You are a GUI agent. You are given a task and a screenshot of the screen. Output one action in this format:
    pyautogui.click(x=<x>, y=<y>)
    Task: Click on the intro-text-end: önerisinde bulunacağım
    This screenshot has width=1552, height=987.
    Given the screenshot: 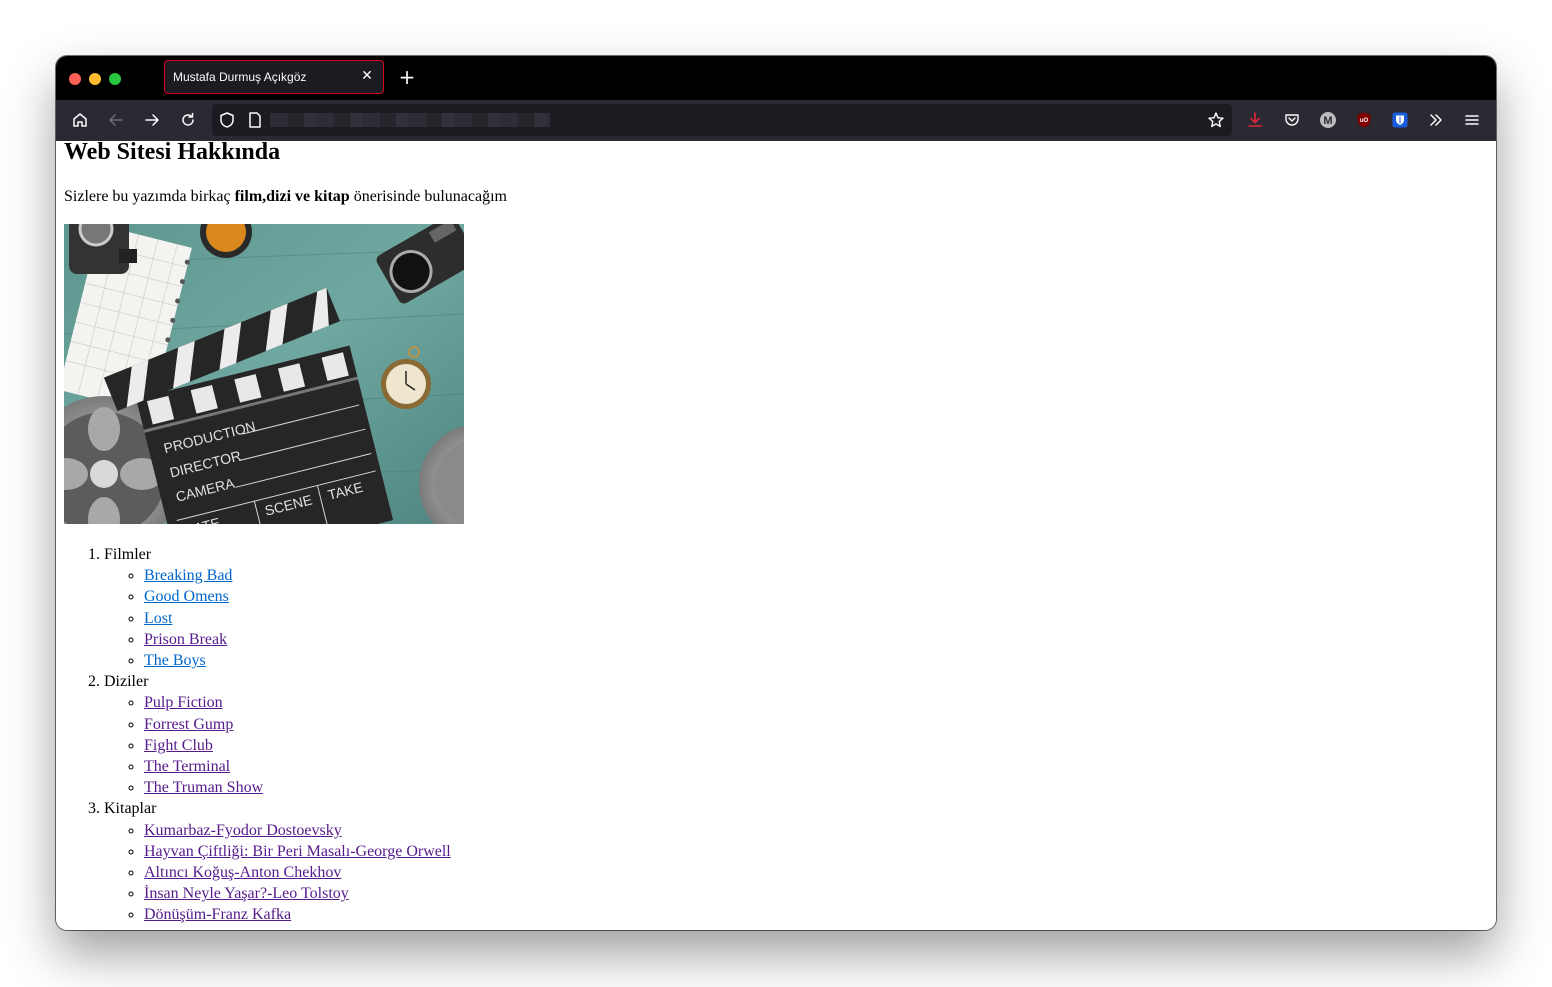 What is the action you would take?
    pyautogui.click(x=428, y=196)
    